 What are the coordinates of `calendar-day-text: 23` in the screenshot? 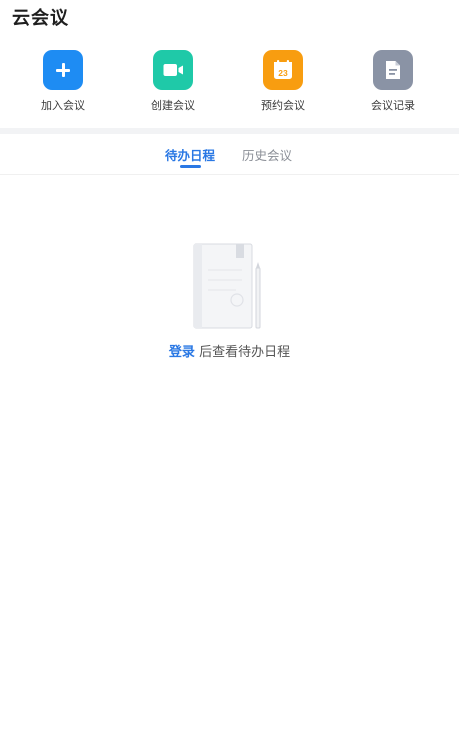 It's located at (283, 73).